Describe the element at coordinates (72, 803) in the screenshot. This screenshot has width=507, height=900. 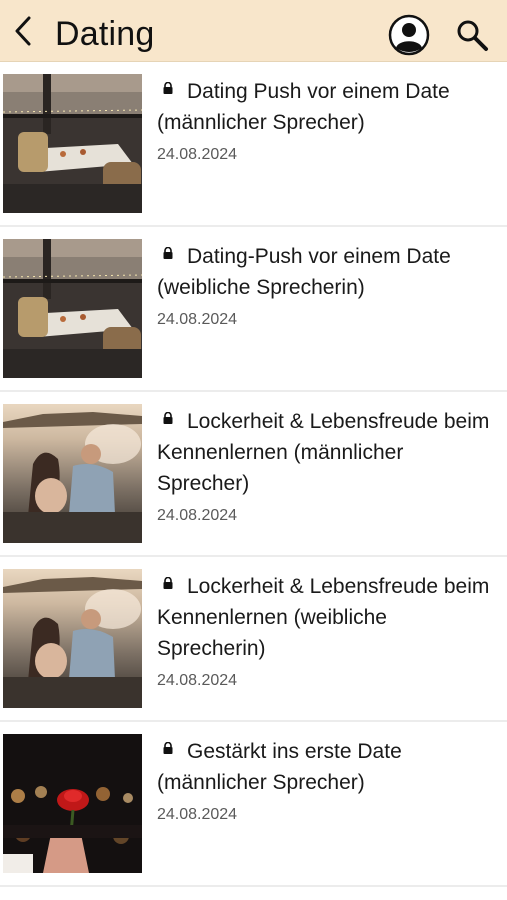
I see `rose-thumbnail` at that location.